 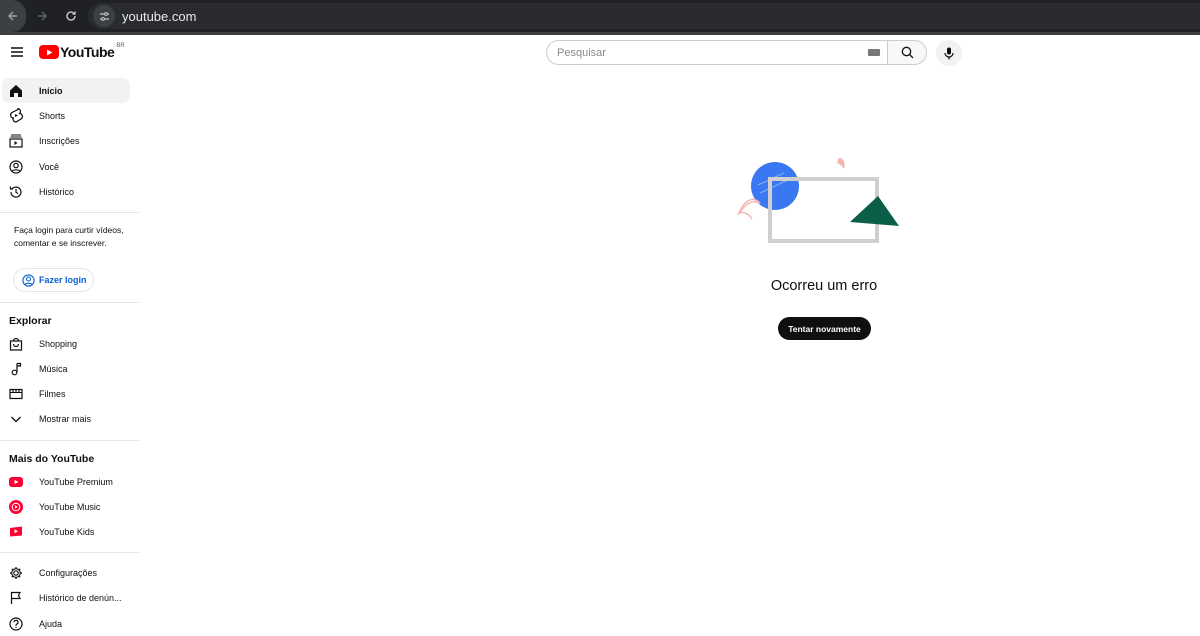 I want to click on sign-in-button: Fazer login, so click(x=53, y=280).